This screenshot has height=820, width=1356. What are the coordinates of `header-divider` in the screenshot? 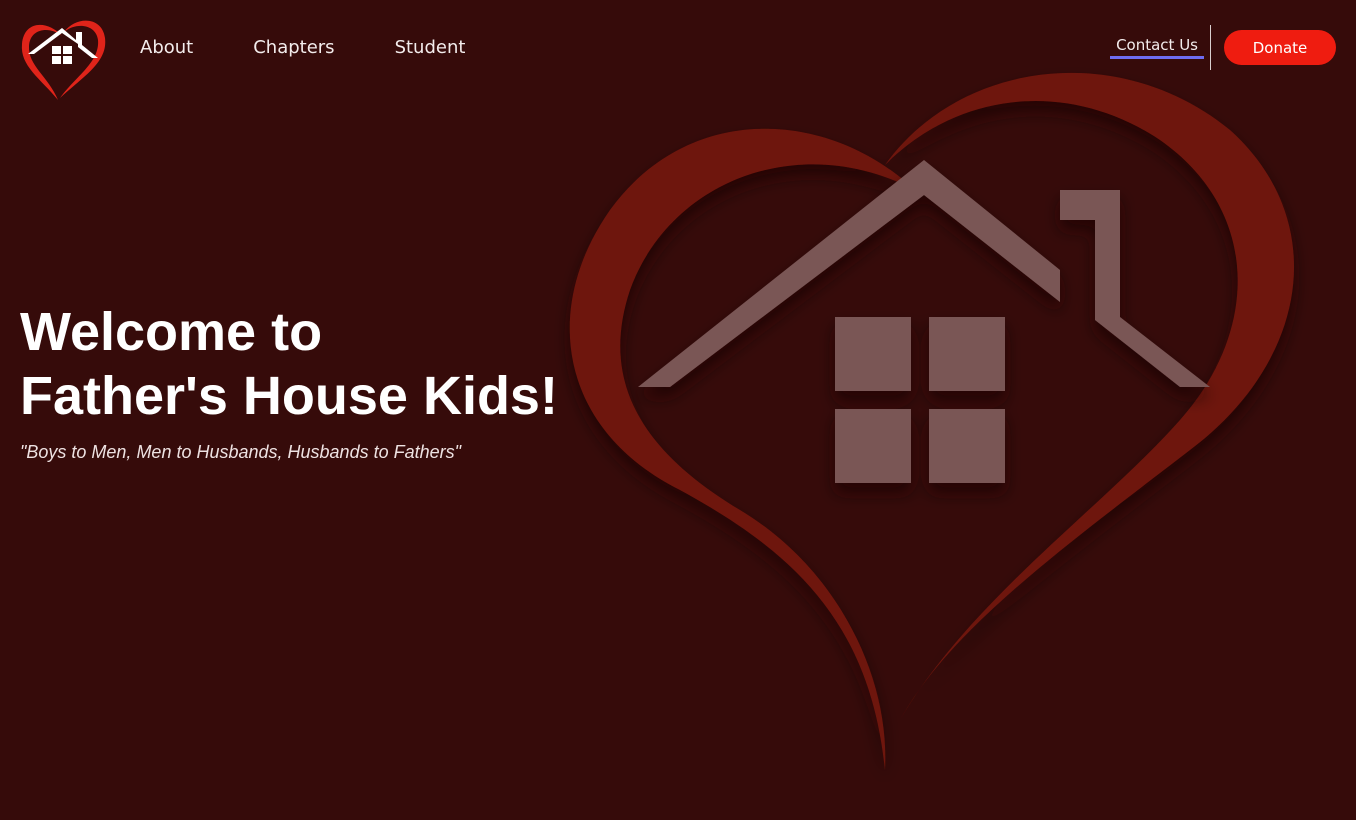 It's located at (1210, 47).